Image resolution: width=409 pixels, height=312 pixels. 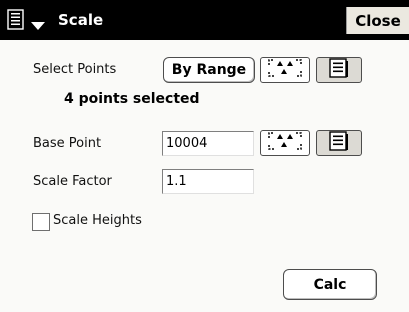 I want to click on title-bar: Scale Close, so click(x=204, y=20).